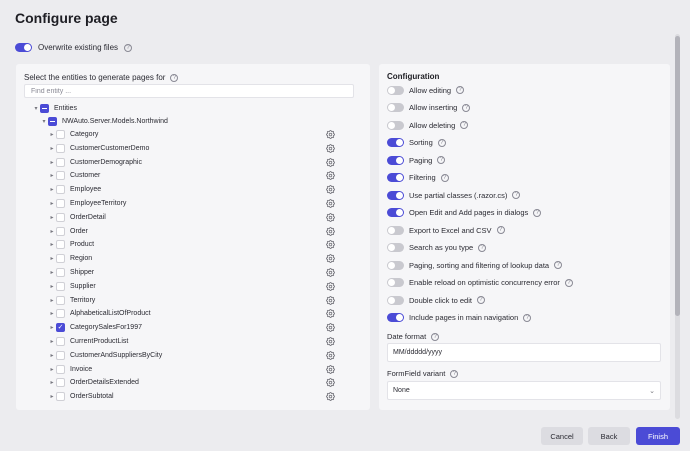  I want to click on date-format-input: MM/ddddd/yyyy, so click(524, 352).